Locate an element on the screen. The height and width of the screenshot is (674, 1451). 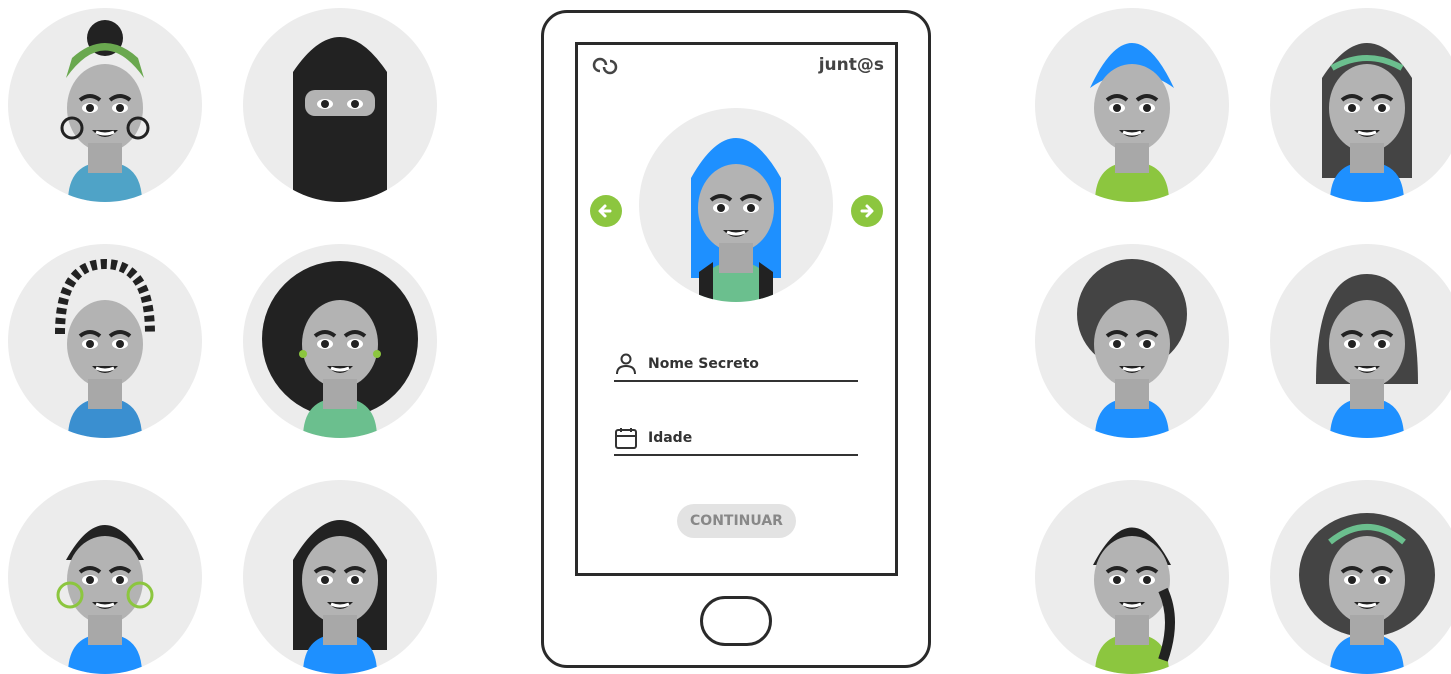
continue-button: CONTINUAR is located at coordinates (736, 521).